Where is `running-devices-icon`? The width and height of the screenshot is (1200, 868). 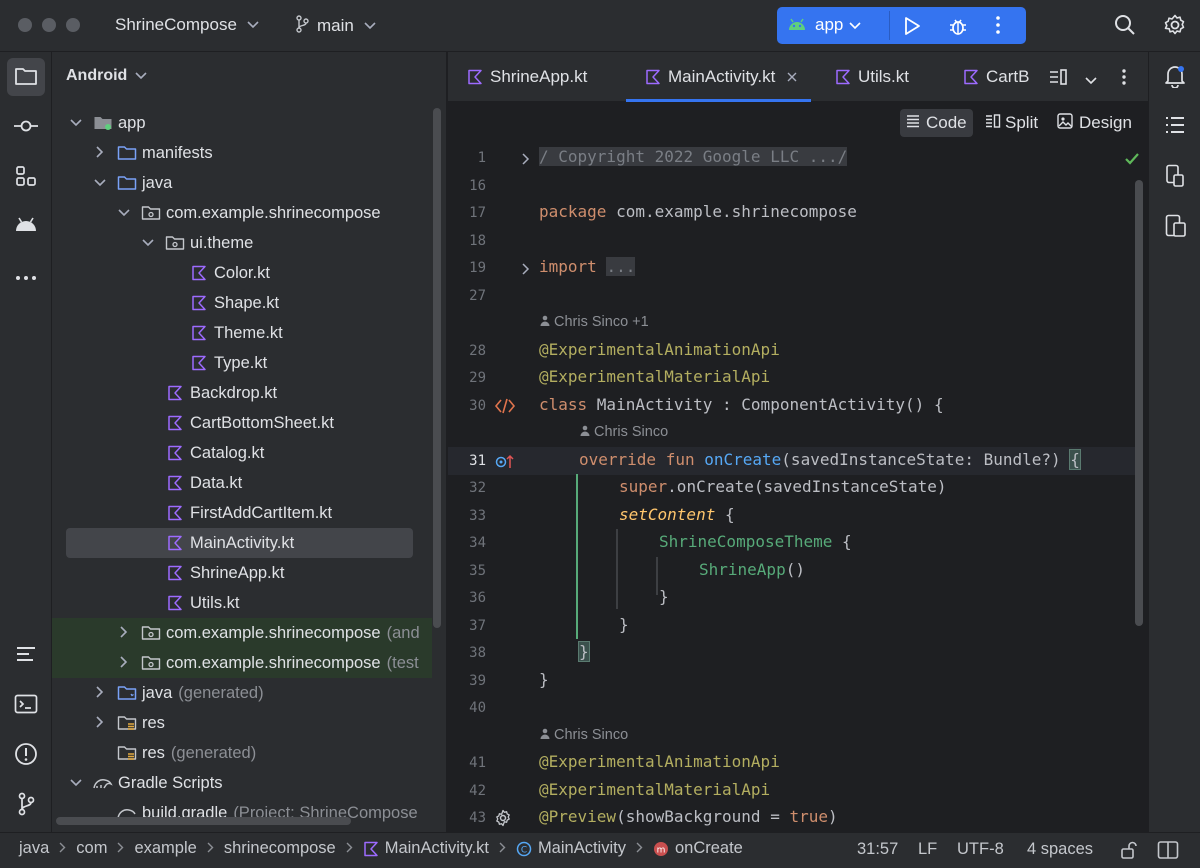
running-devices-icon is located at coordinates (1176, 227).